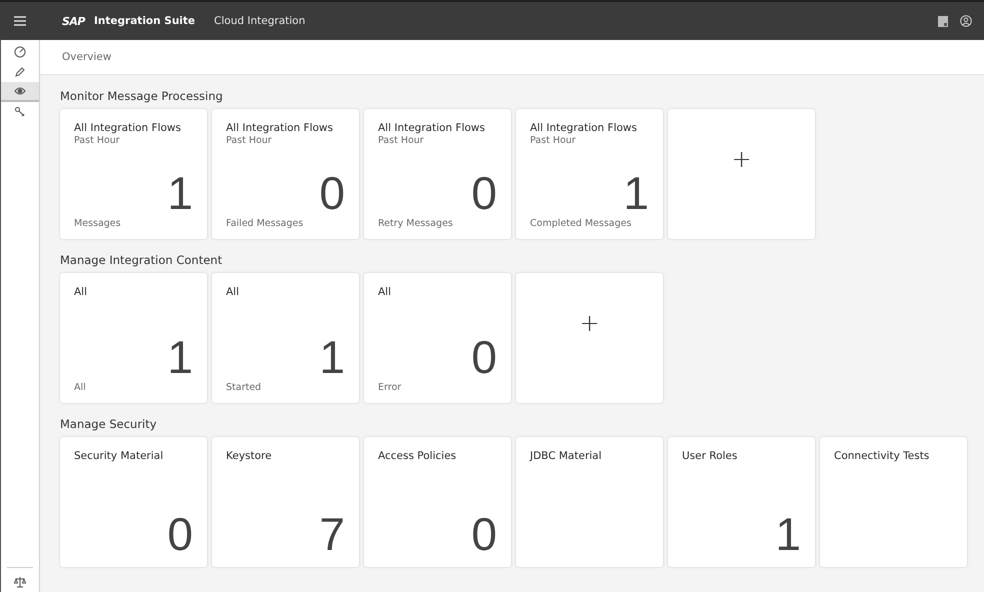 The height and width of the screenshot is (592, 984). Describe the element at coordinates (20, 52) in the screenshot. I see `gauge-icon` at that location.